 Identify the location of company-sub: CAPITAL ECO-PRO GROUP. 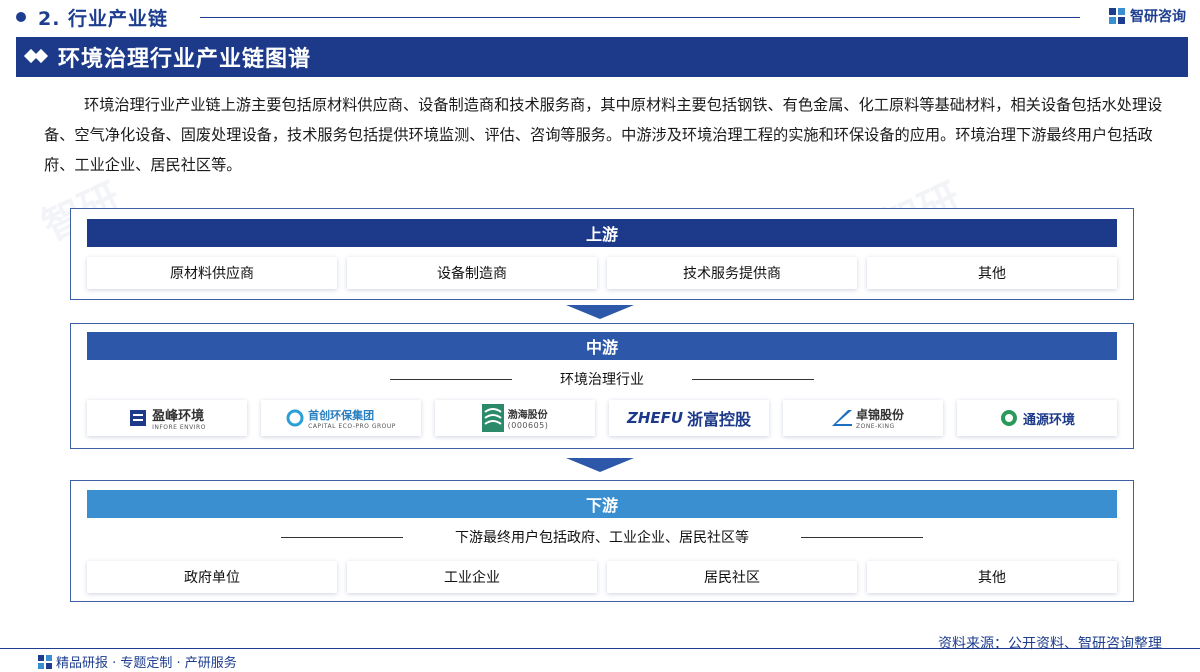
(352, 426).